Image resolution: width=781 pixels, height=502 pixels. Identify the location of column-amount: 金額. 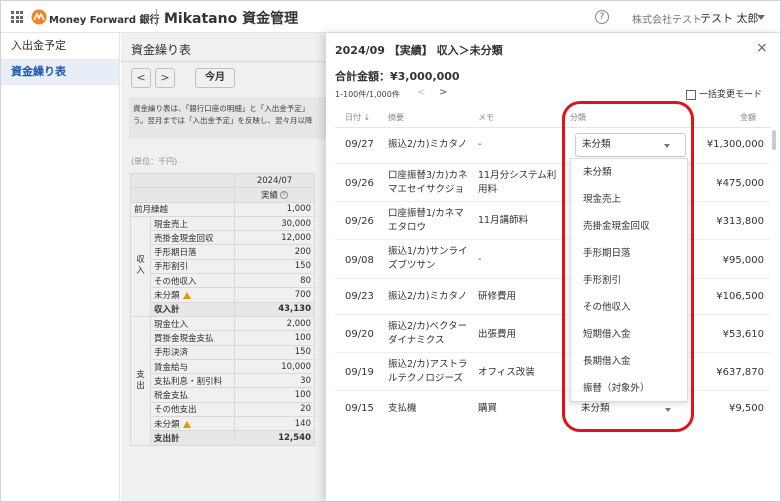
(748, 117).